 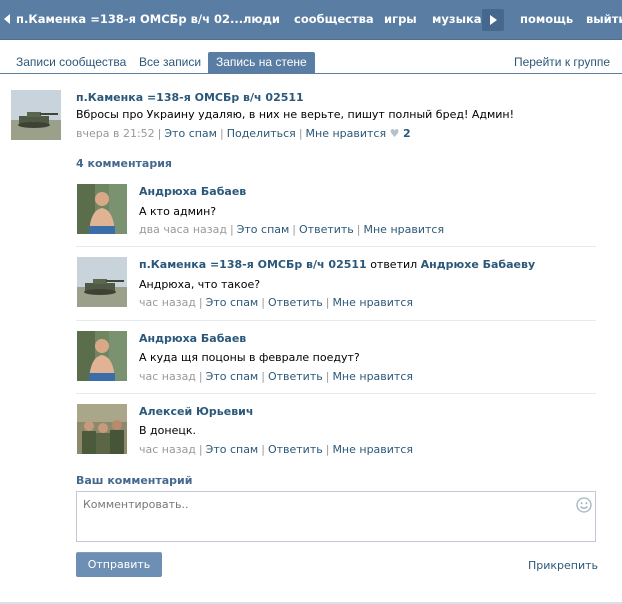 I want to click on community-avatar, so click(x=36, y=115).